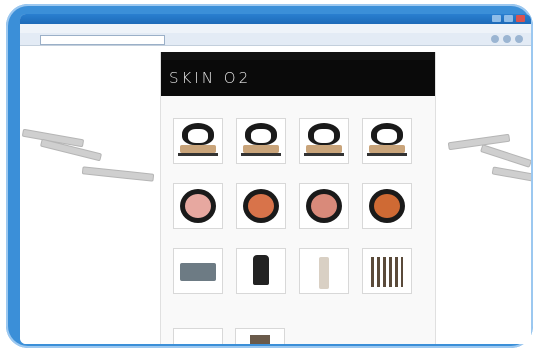 Image resolution: width=543 pixels, height=354 pixels. Describe the element at coordinates (496, 18) in the screenshot. I see `minimize-button` at that location.